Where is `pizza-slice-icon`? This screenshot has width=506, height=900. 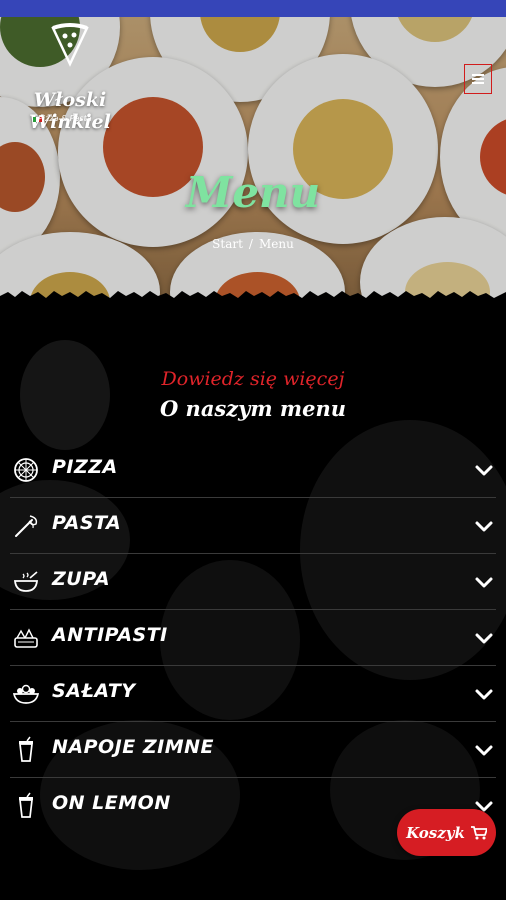 pizza-slice-icon is located at coordinates (70, 45).